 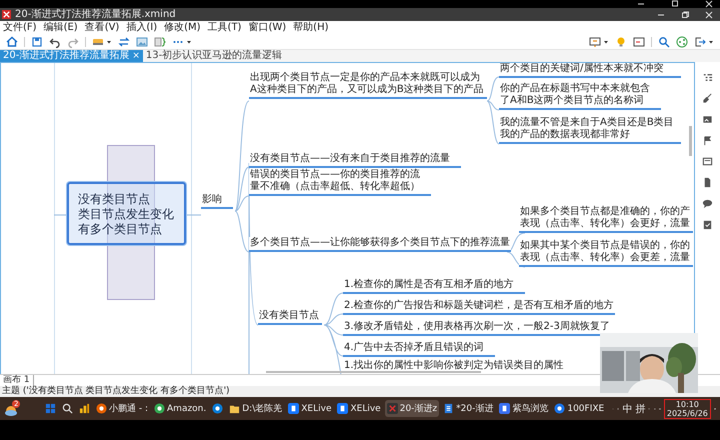 What do you see at coordinates (290, 317) in the screenshot?
I see `topic-node: 没有类目节点` at bounding box center [290, 317].